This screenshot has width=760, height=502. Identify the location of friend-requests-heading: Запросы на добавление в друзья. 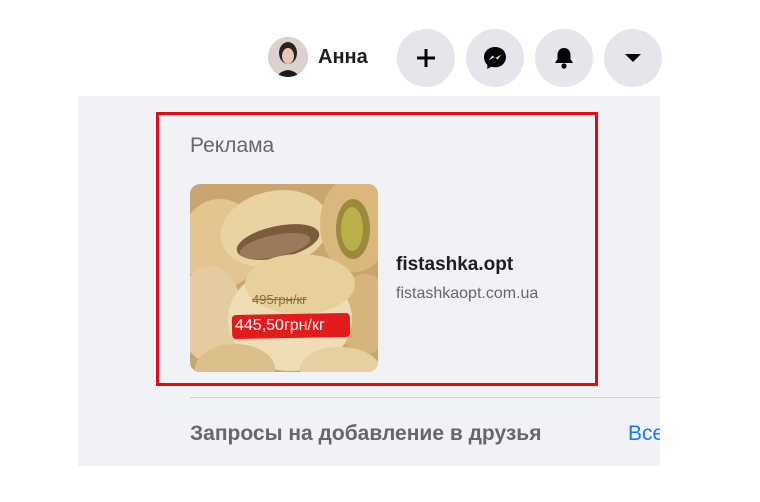
(366, 433).